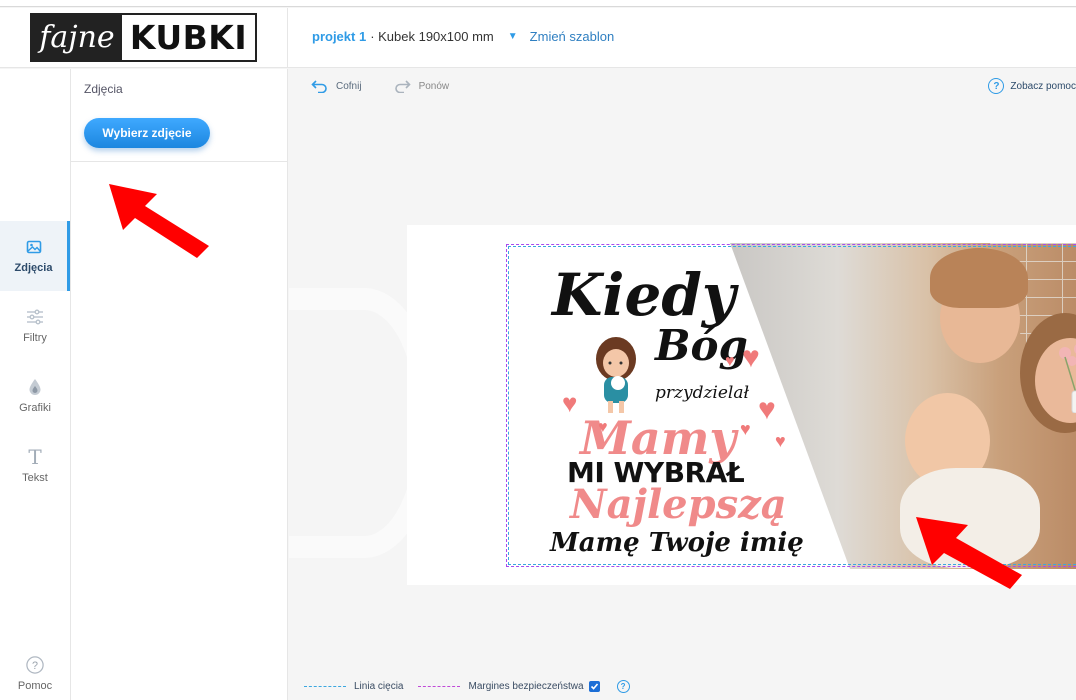  What do you see at coordinates (1043, 86) in the screenshot?
I see `help-label: Zobacz pomoc` at bounding box center [1043, 86].